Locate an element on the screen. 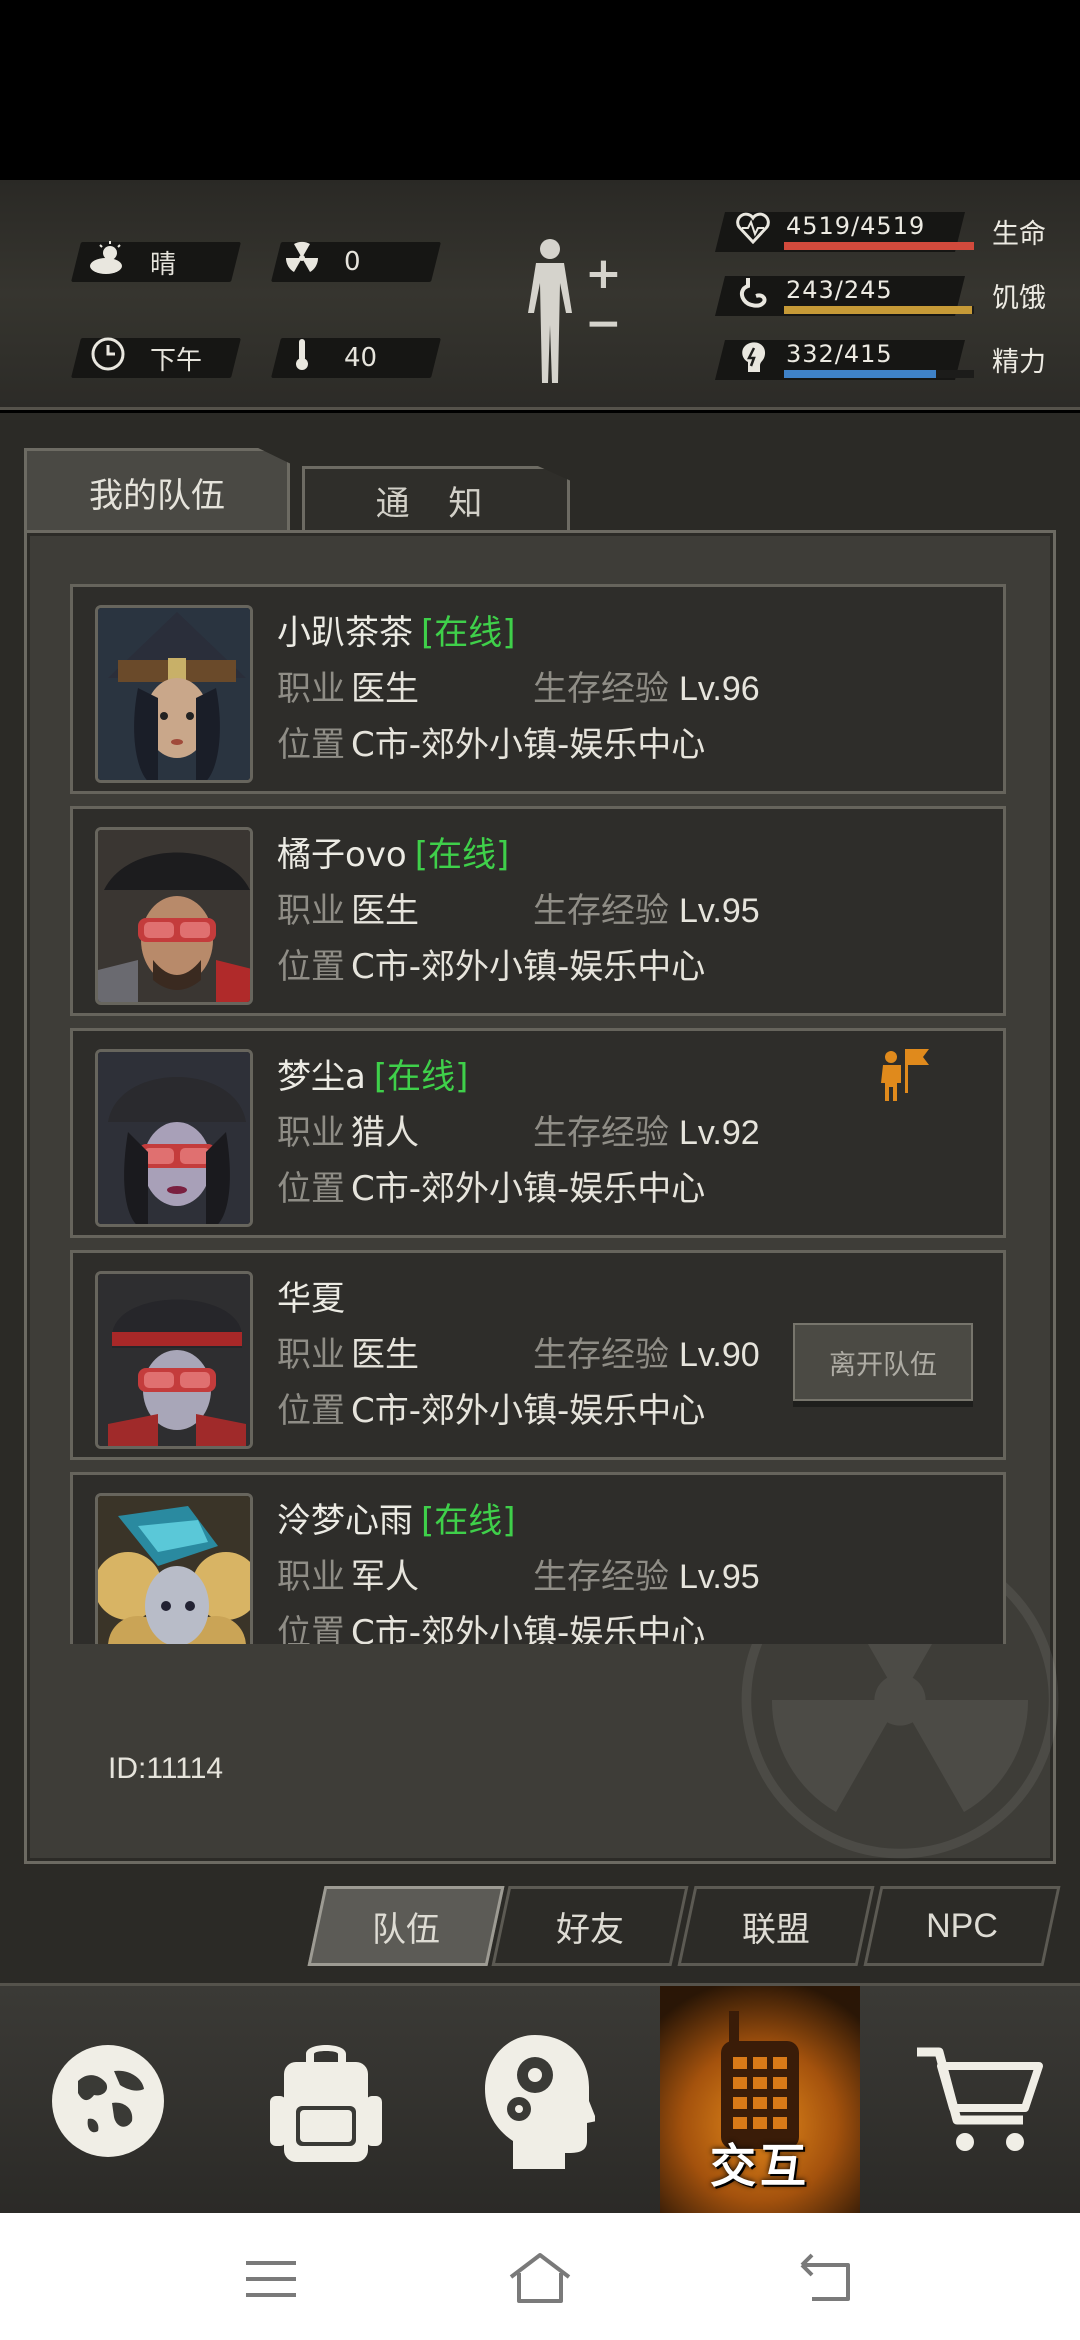  member-exp-row: 生存经验 Lv.92 is located at coordinates (646, 1129).